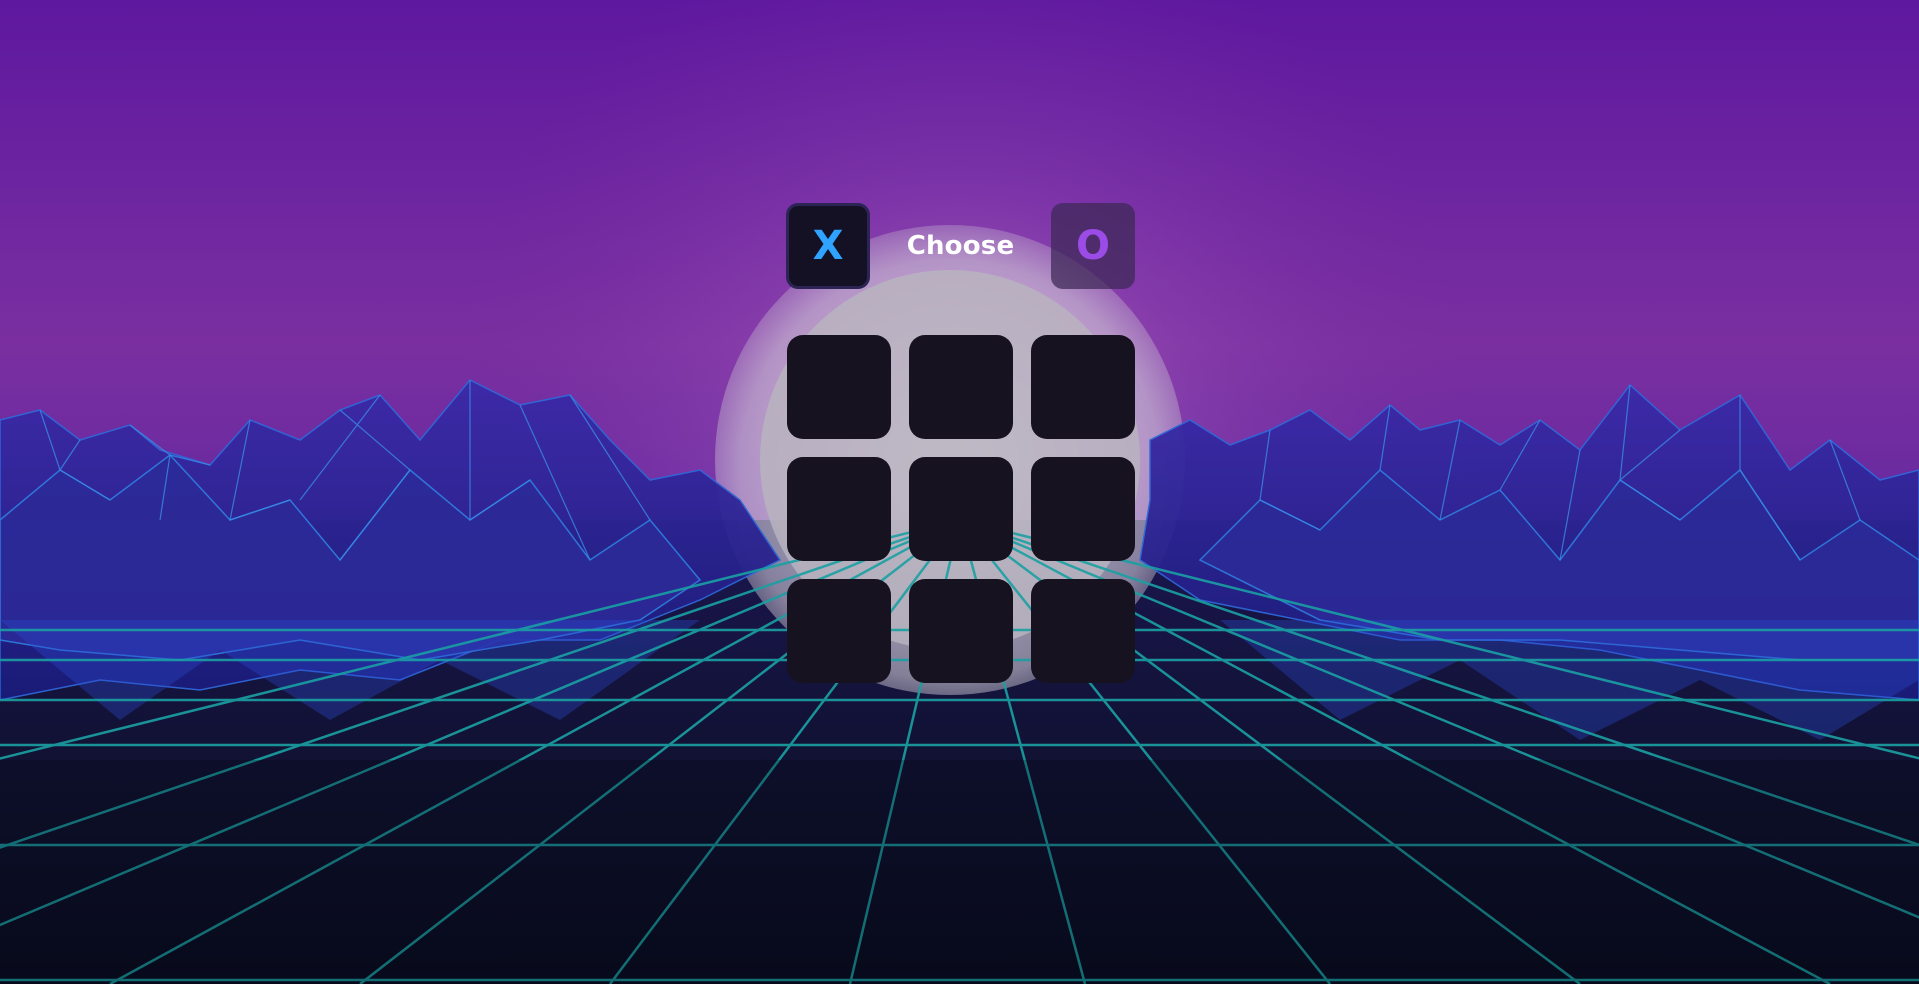 This screenshot has height=984, width=1919. I want to click on tic-tac-toe-game: X Choose O, so click(960, 442).